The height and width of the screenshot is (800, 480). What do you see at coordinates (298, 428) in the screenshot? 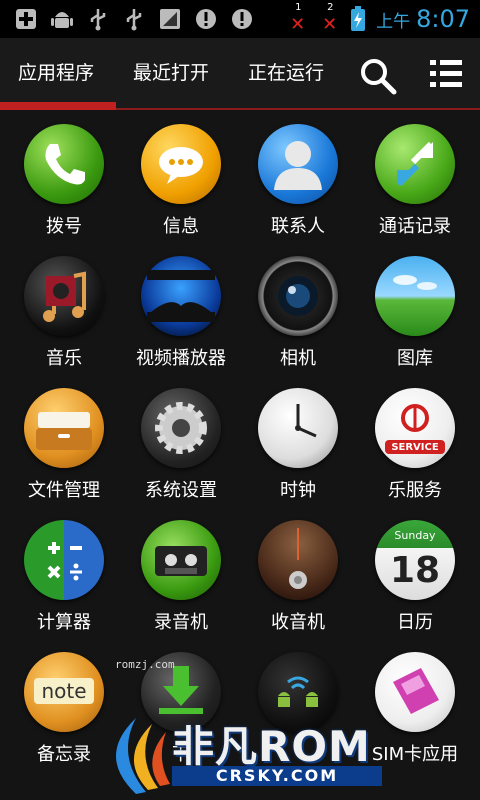
I see `clock-icon` at bounding box center [298, 428].